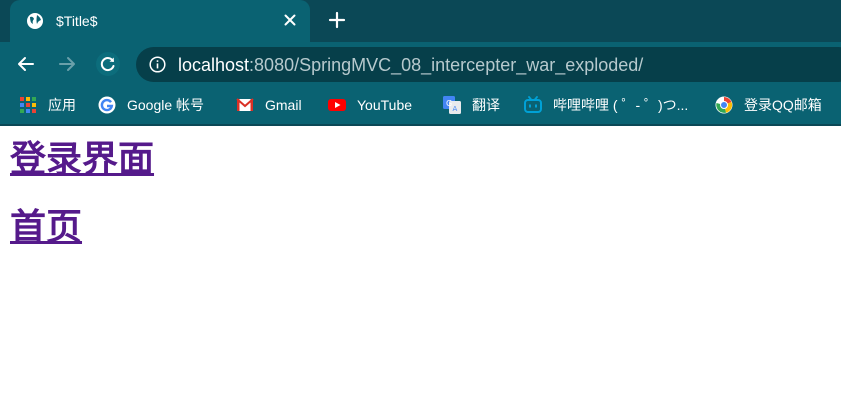  Describe the element at coordinates (420, 21) in the screenshot. I see `tab-strip: $Title$` at that location.